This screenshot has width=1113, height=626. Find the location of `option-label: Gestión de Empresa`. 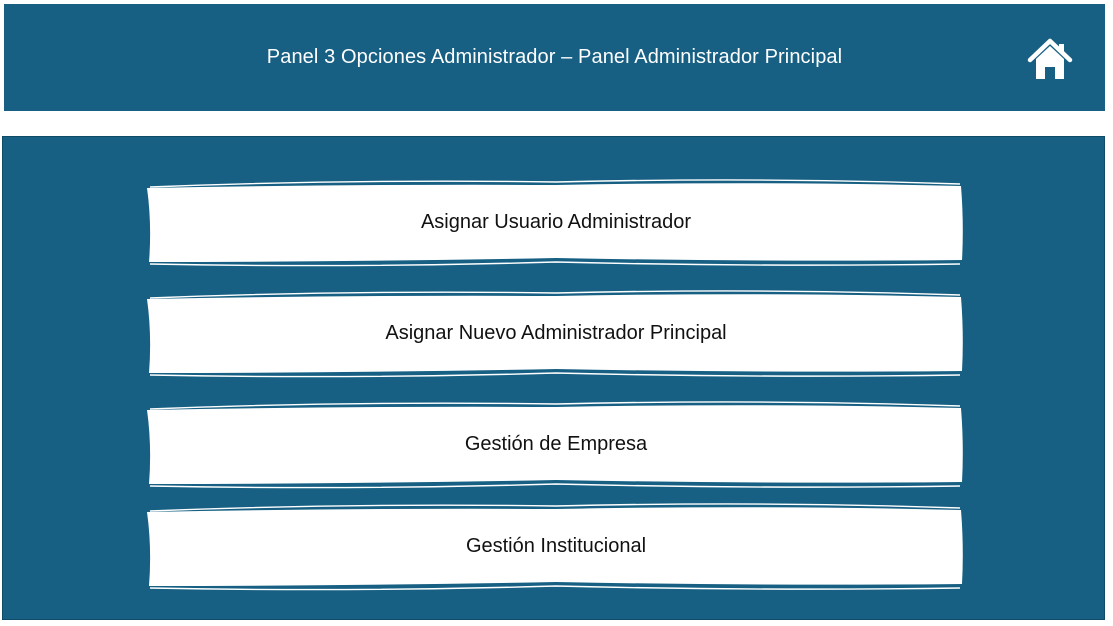

option-label: Gestión de Empresa is located at coordinates (556, 444).